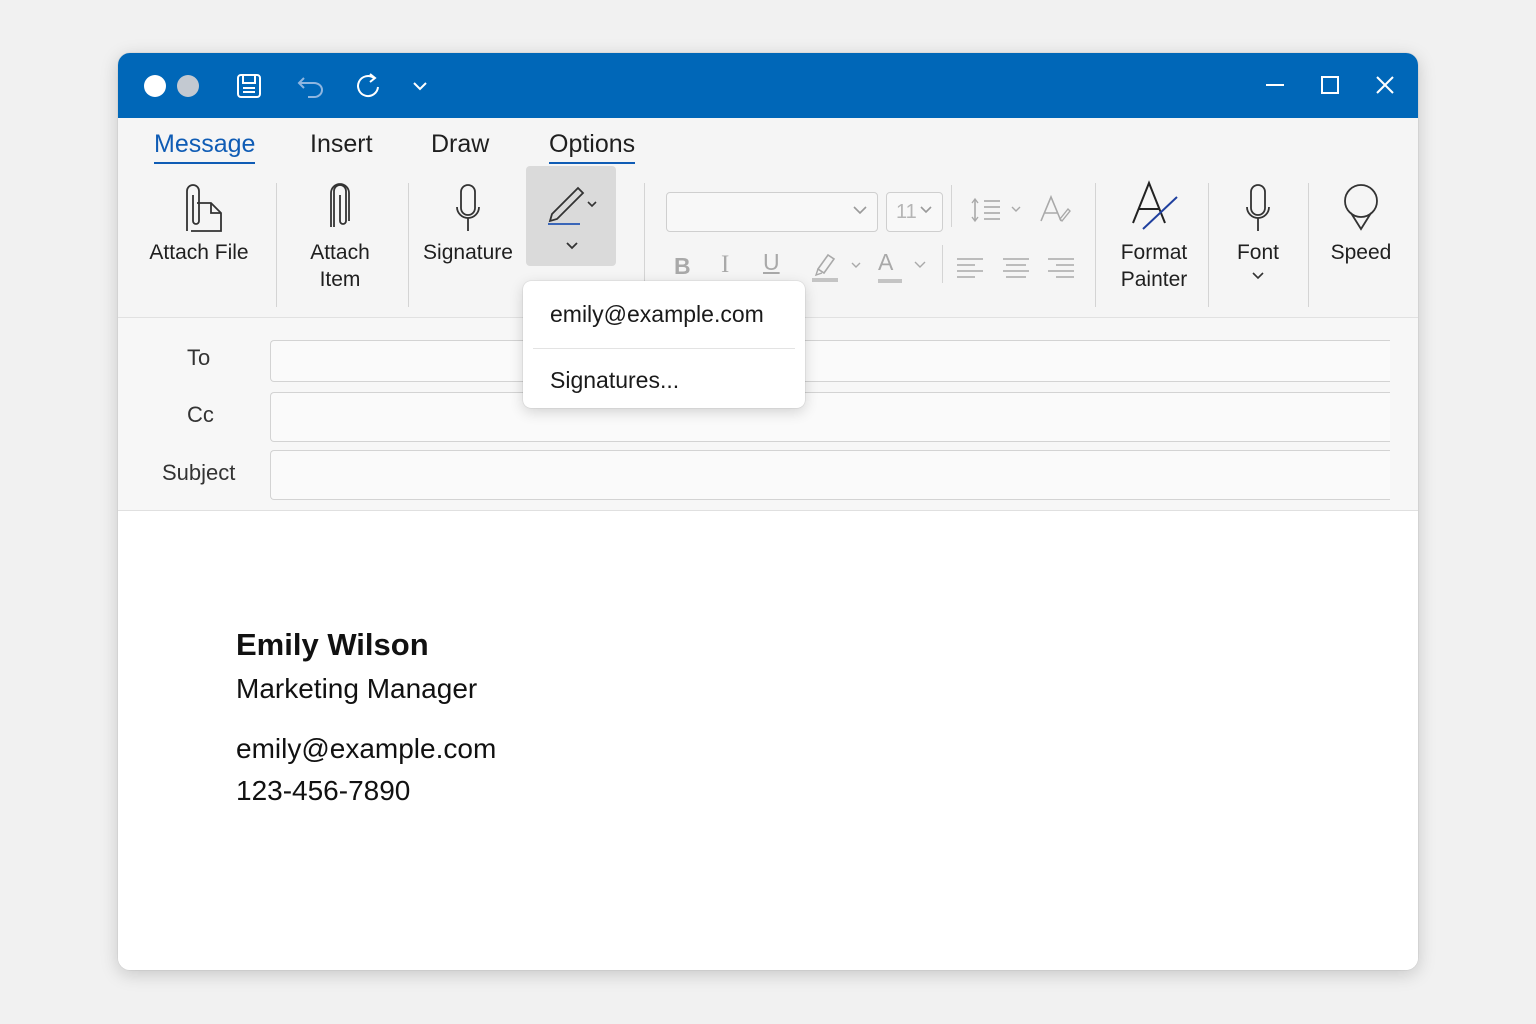 The image size is (1536, 1024). What do you see at coordinates (1061, 268) in the screenshot?
I see `align-right-icon` at bounding box center [1061, 268].